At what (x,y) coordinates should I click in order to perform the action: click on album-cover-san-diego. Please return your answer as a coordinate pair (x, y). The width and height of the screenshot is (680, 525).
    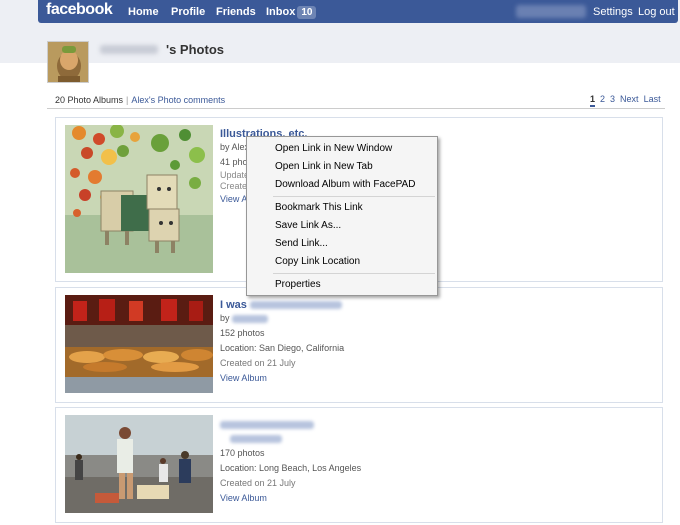
    Looking at the image, I should click on (139, 344).